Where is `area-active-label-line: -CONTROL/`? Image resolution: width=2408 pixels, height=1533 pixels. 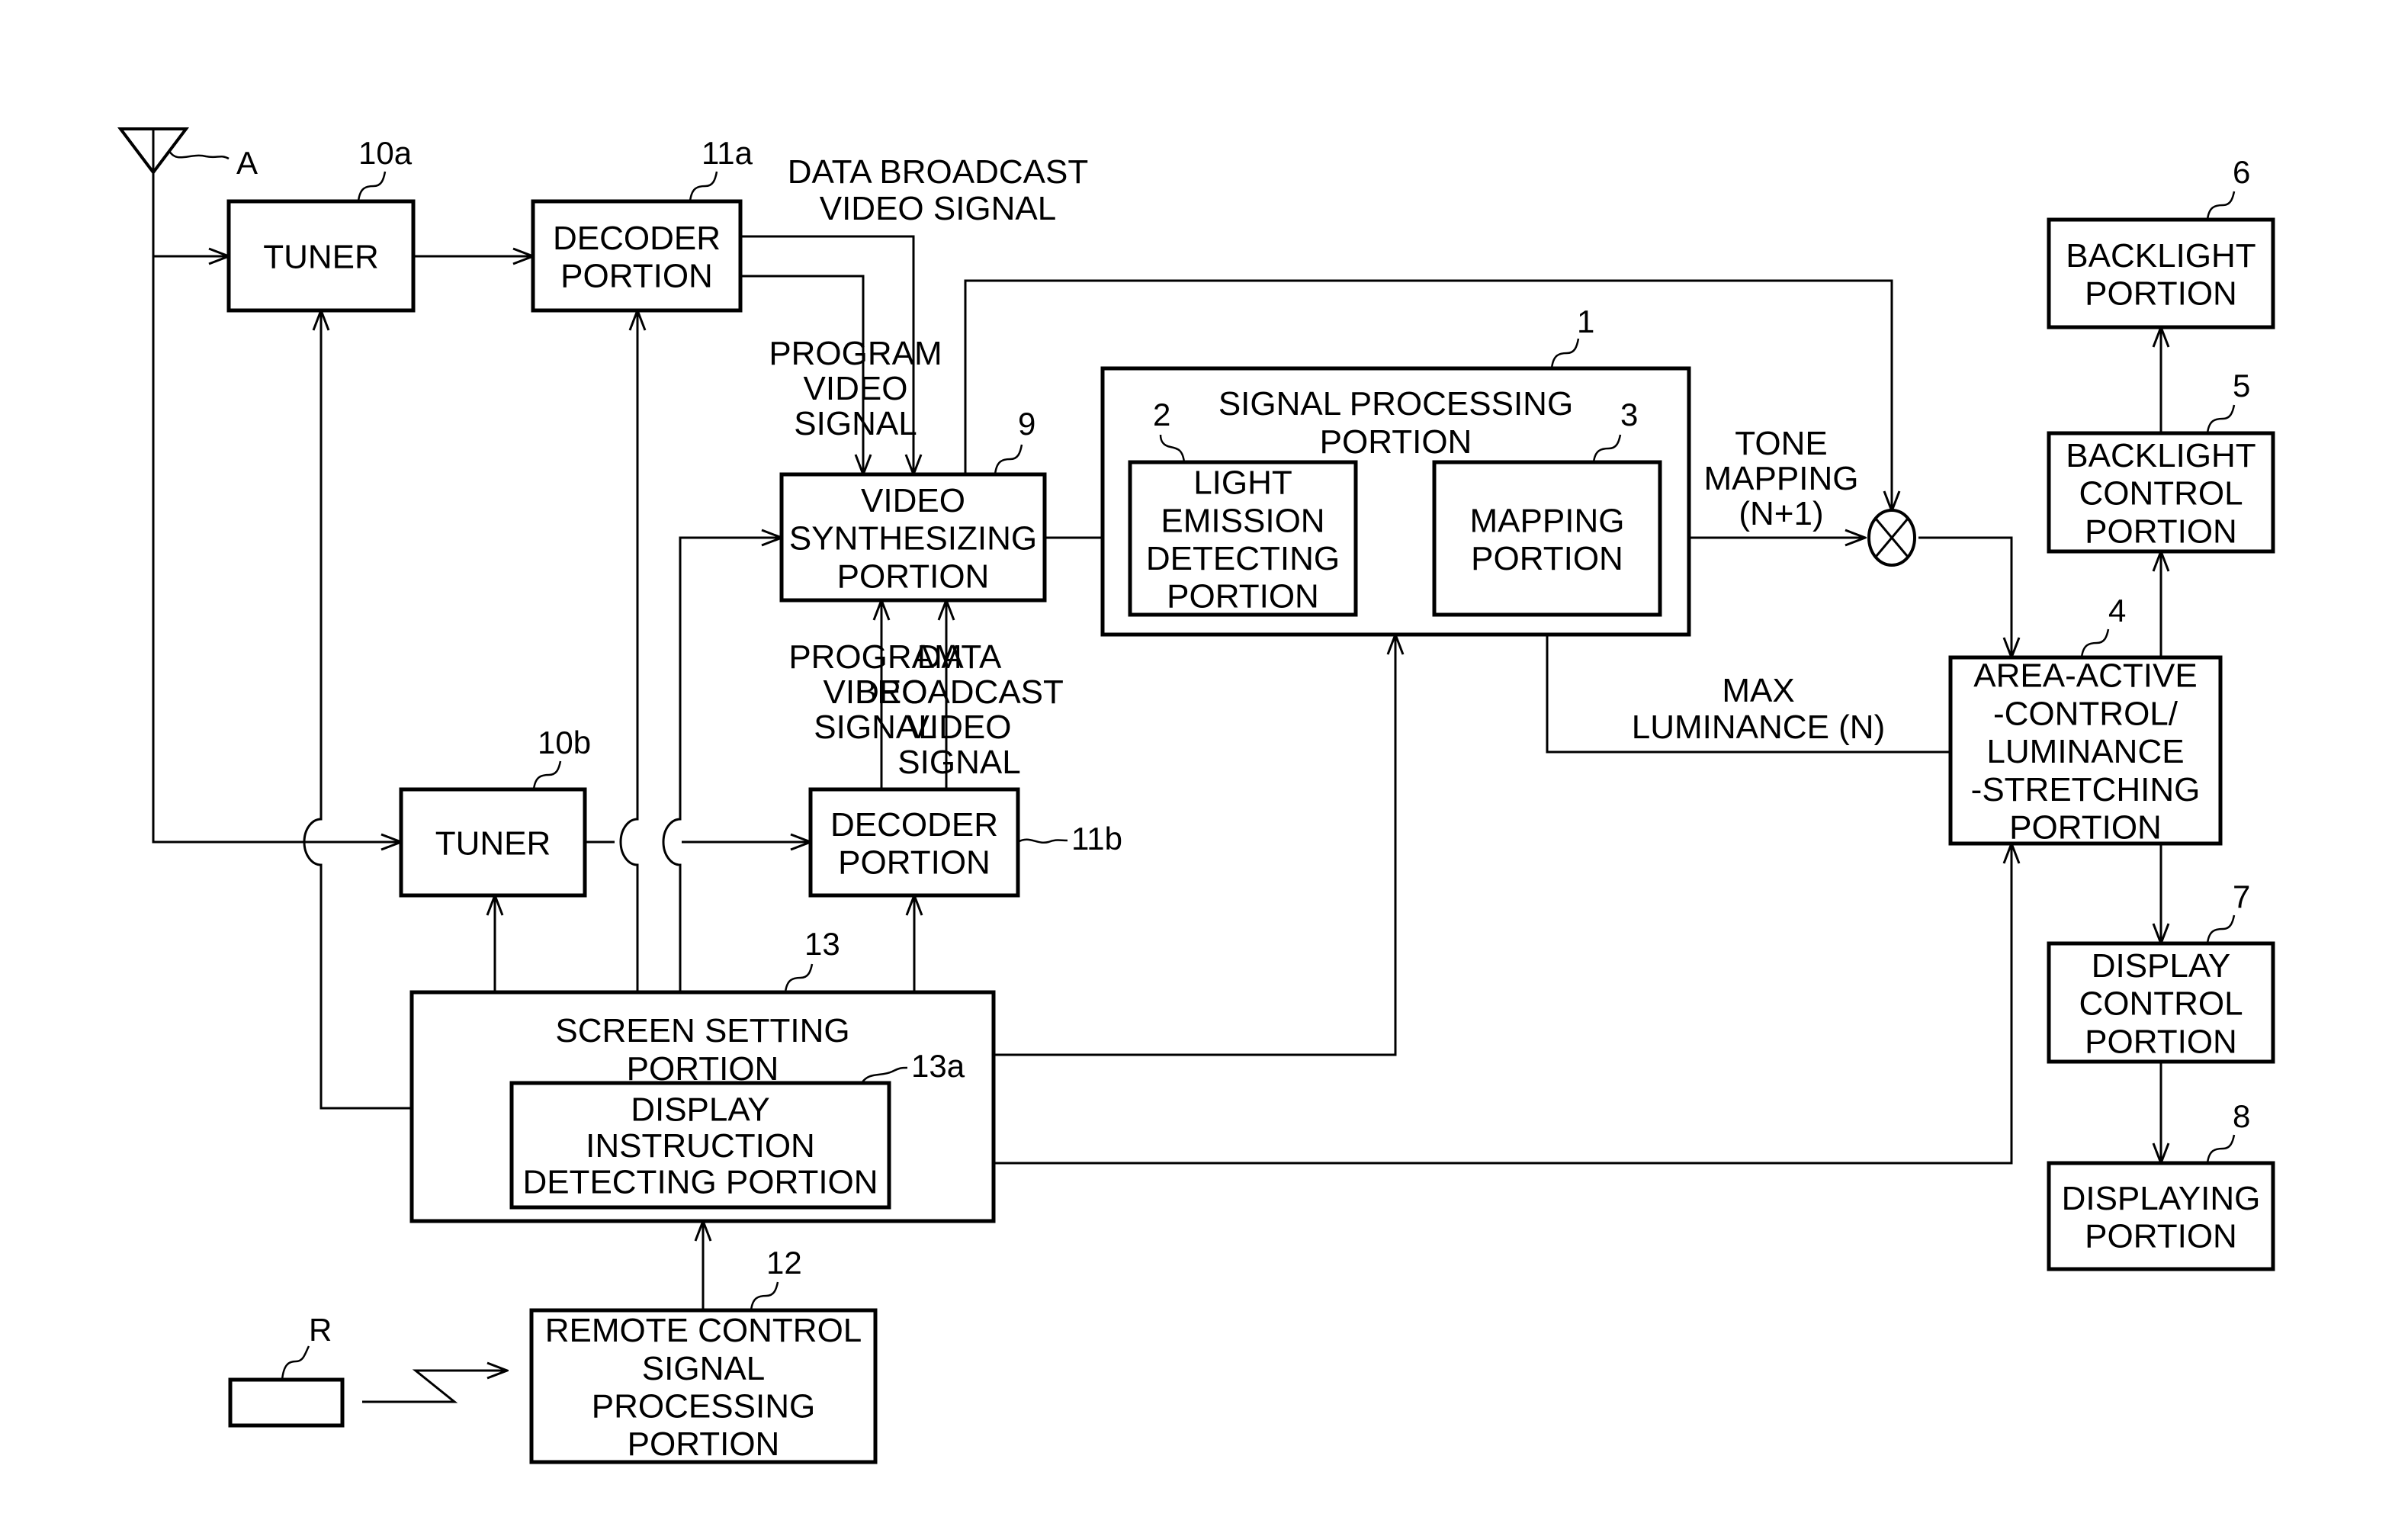 area-active-label-line: -CONTROL/ is located at coordinates (2085, 713).